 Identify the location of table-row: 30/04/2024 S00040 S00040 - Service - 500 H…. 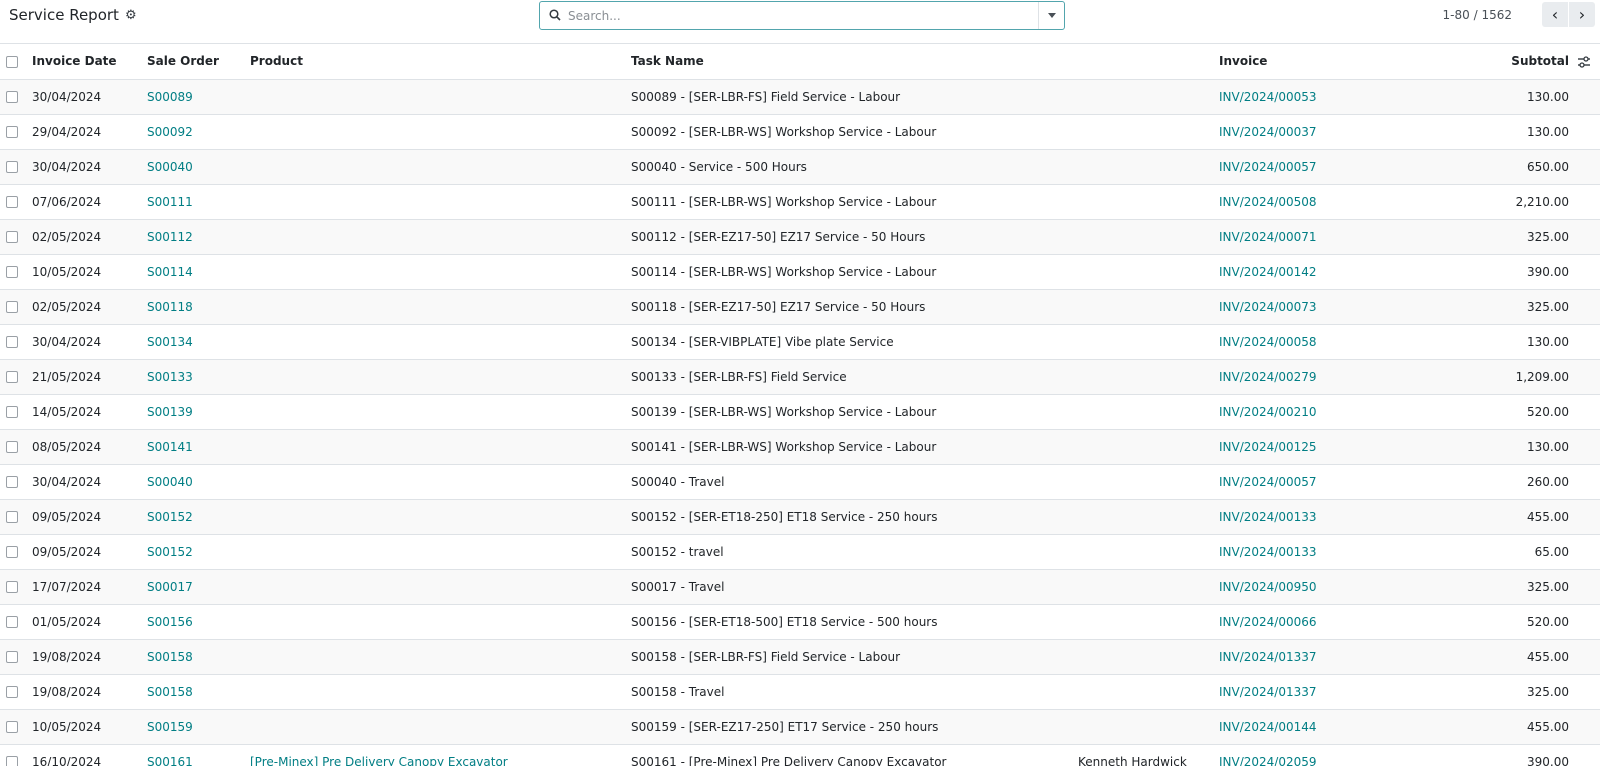
(800, 167).